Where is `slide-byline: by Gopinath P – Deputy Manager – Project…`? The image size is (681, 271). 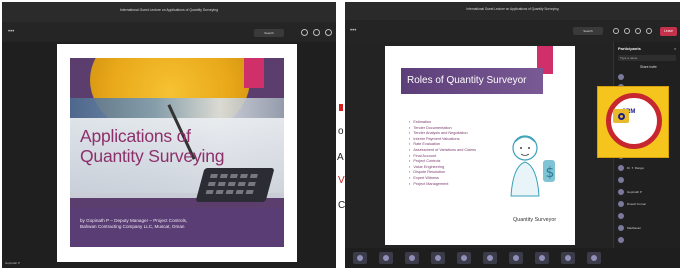
slide-byline: by Gopinath P – Deputy Manager – Project… is located at coordinates (180, 224).